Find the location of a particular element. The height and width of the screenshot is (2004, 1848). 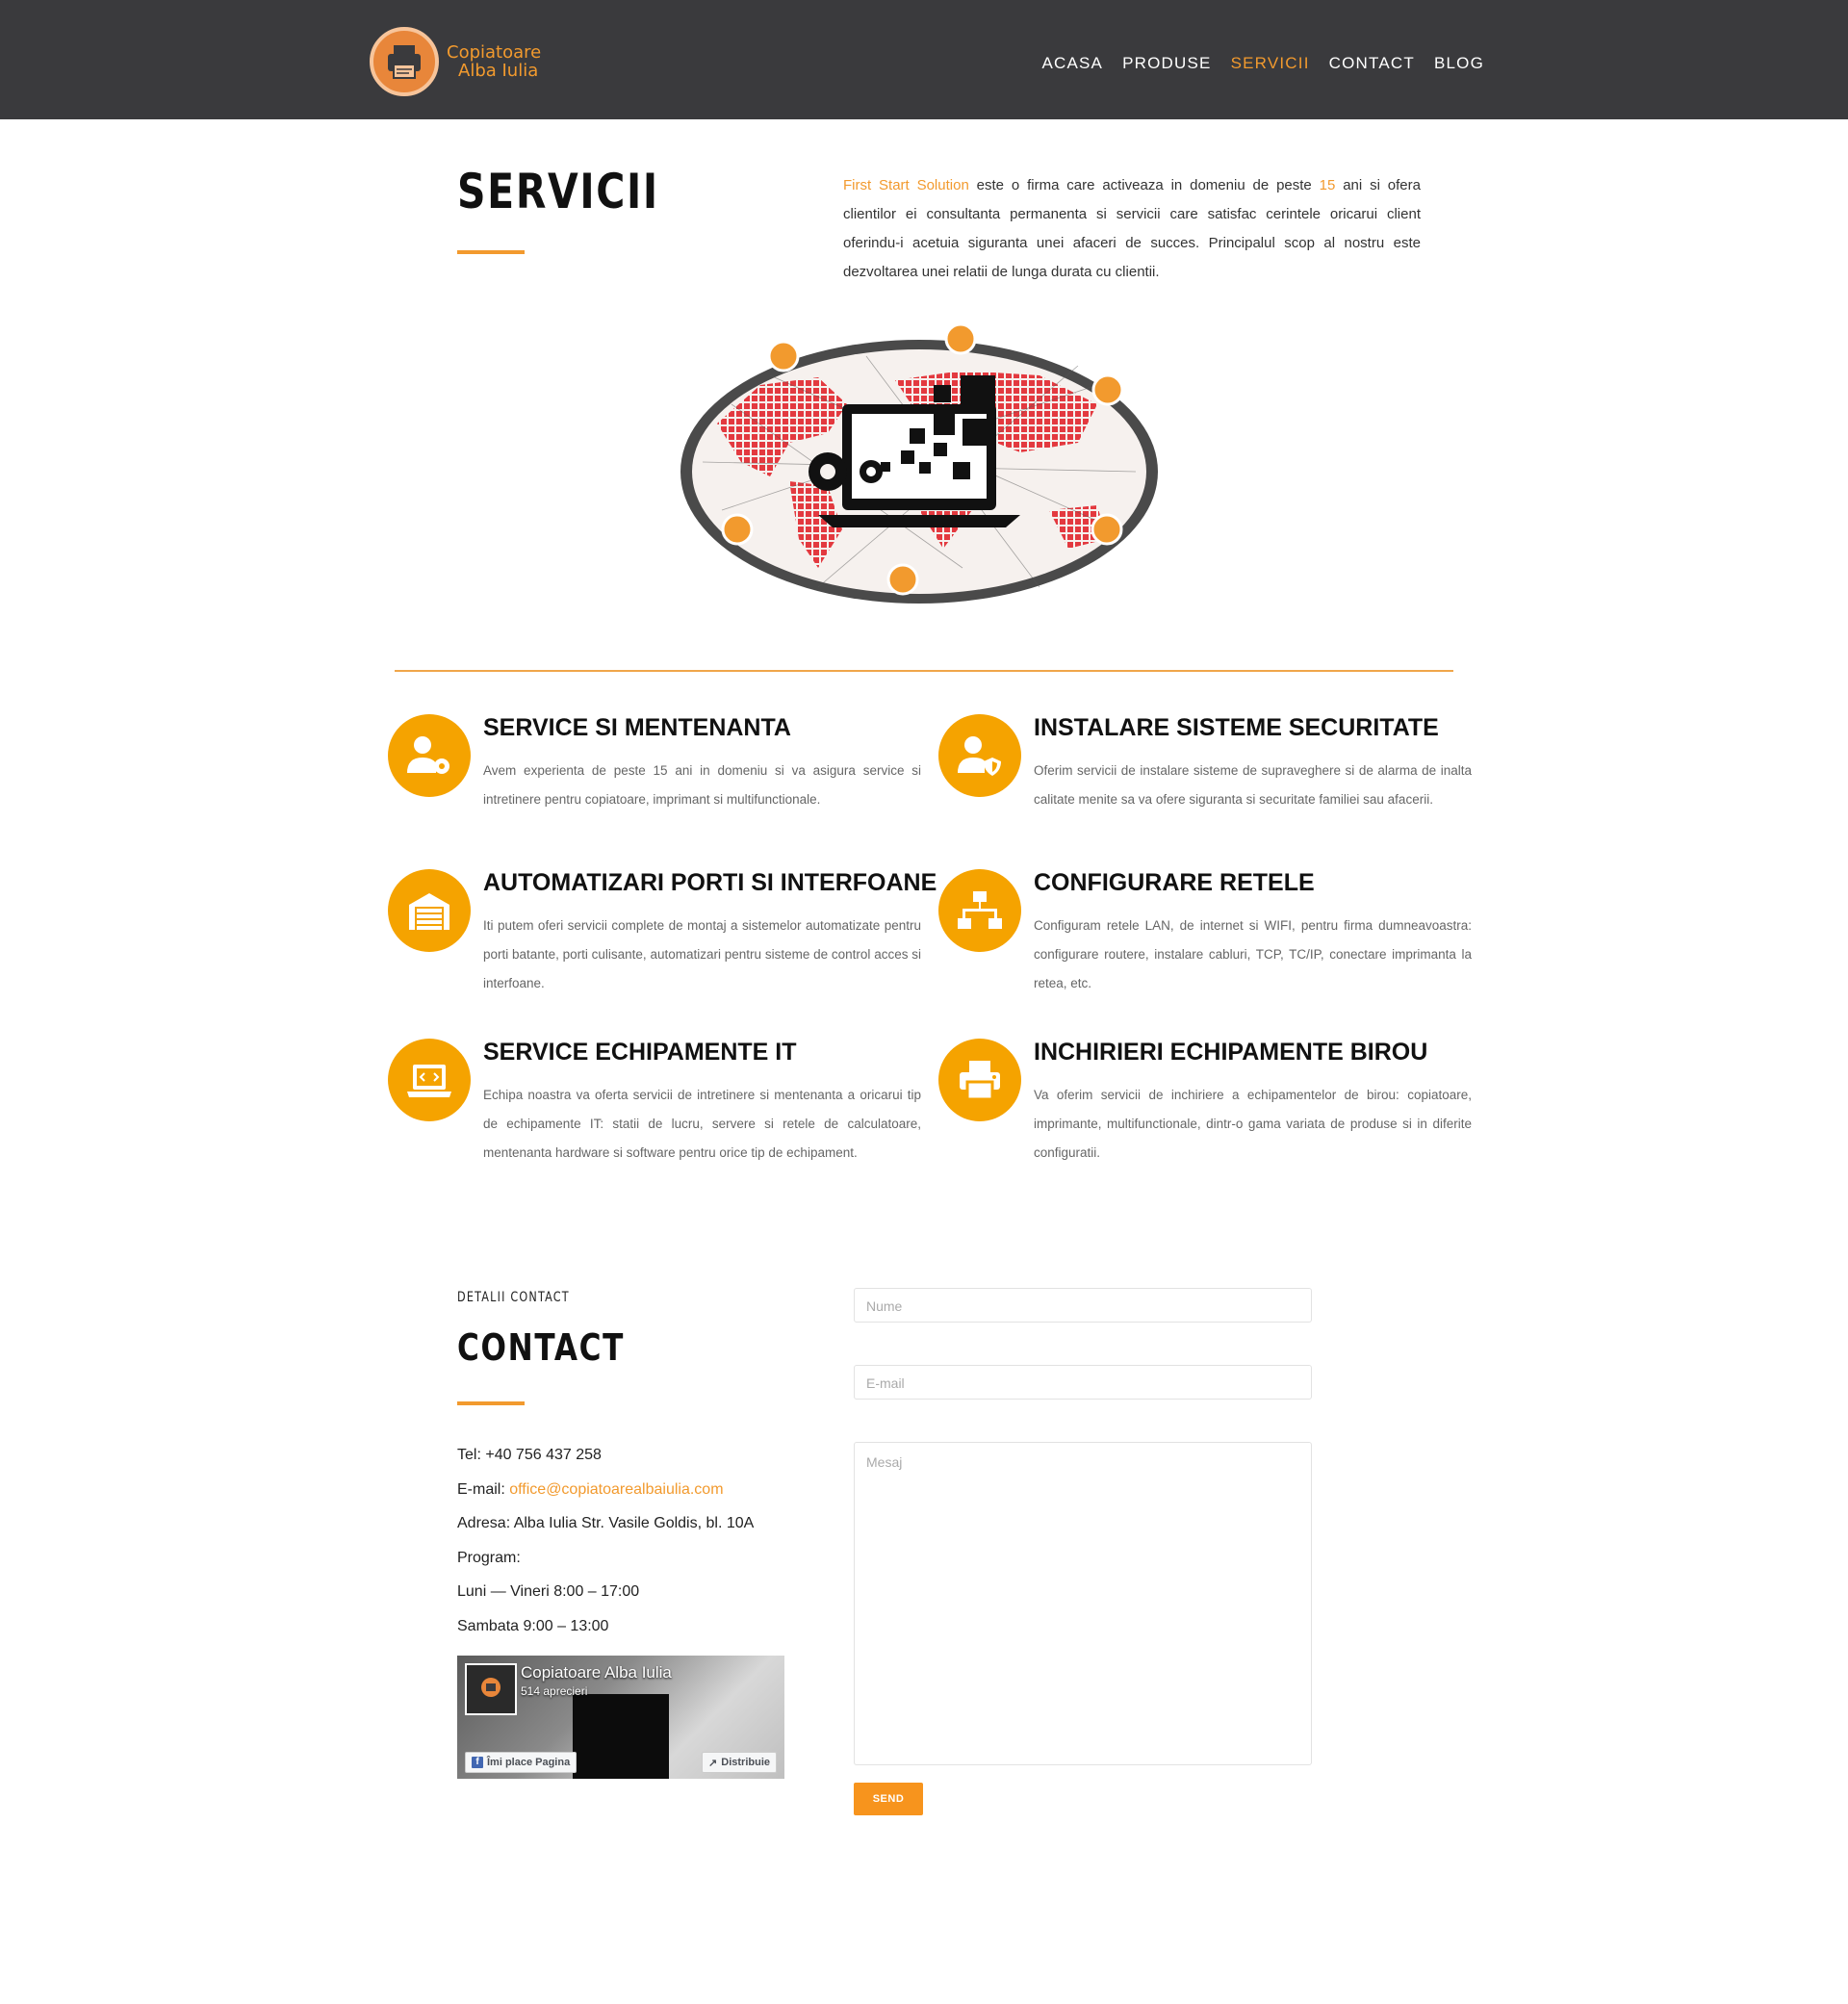

nav-contact: CONTACT is located at coordinates (1372, 63).